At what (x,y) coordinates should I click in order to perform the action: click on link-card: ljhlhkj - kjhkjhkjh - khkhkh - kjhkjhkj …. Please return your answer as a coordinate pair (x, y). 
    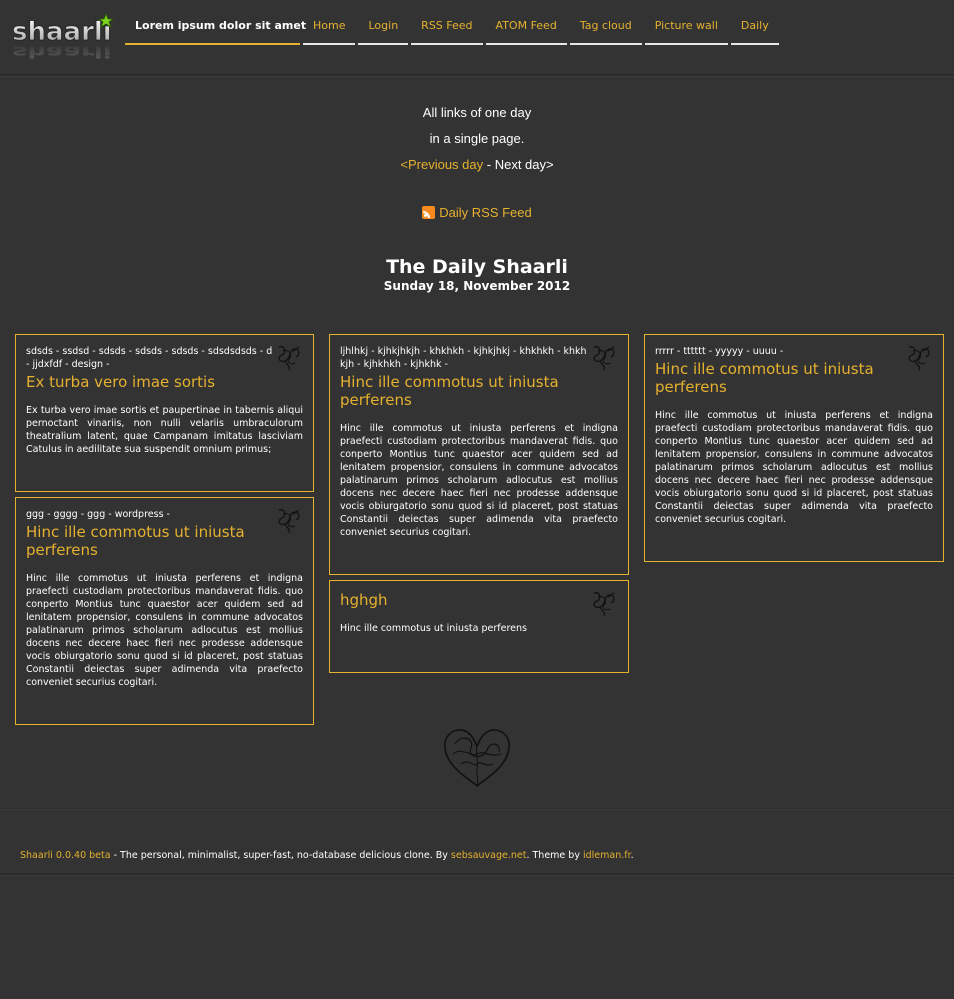
    Looking at the image, I should click on (479, 454).